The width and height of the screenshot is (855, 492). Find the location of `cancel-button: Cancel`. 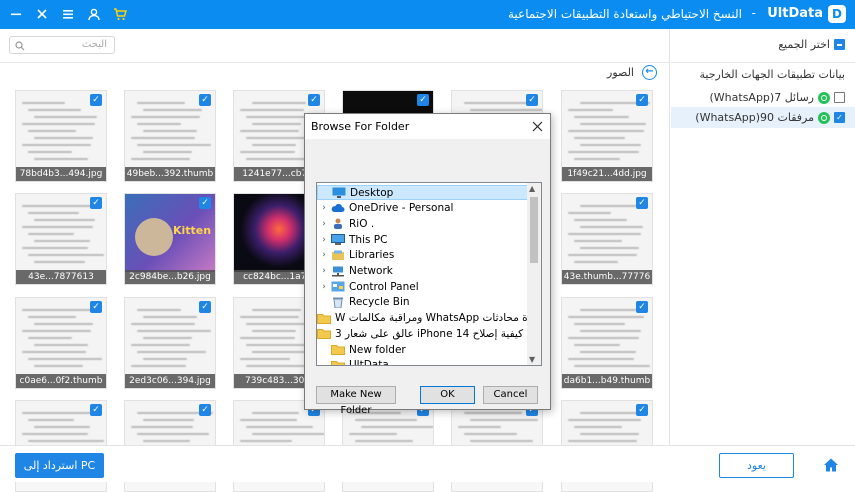

cancel-button: Cancel is located at coordinates (510, 395).